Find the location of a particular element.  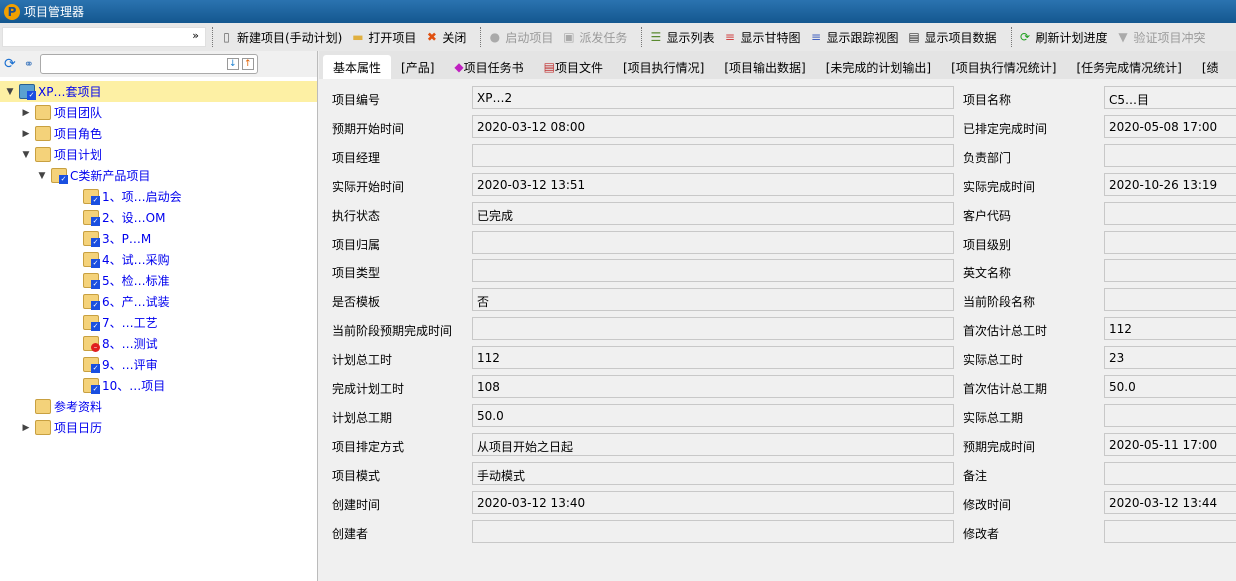

folder-icon is located at coordinates (43, 133).